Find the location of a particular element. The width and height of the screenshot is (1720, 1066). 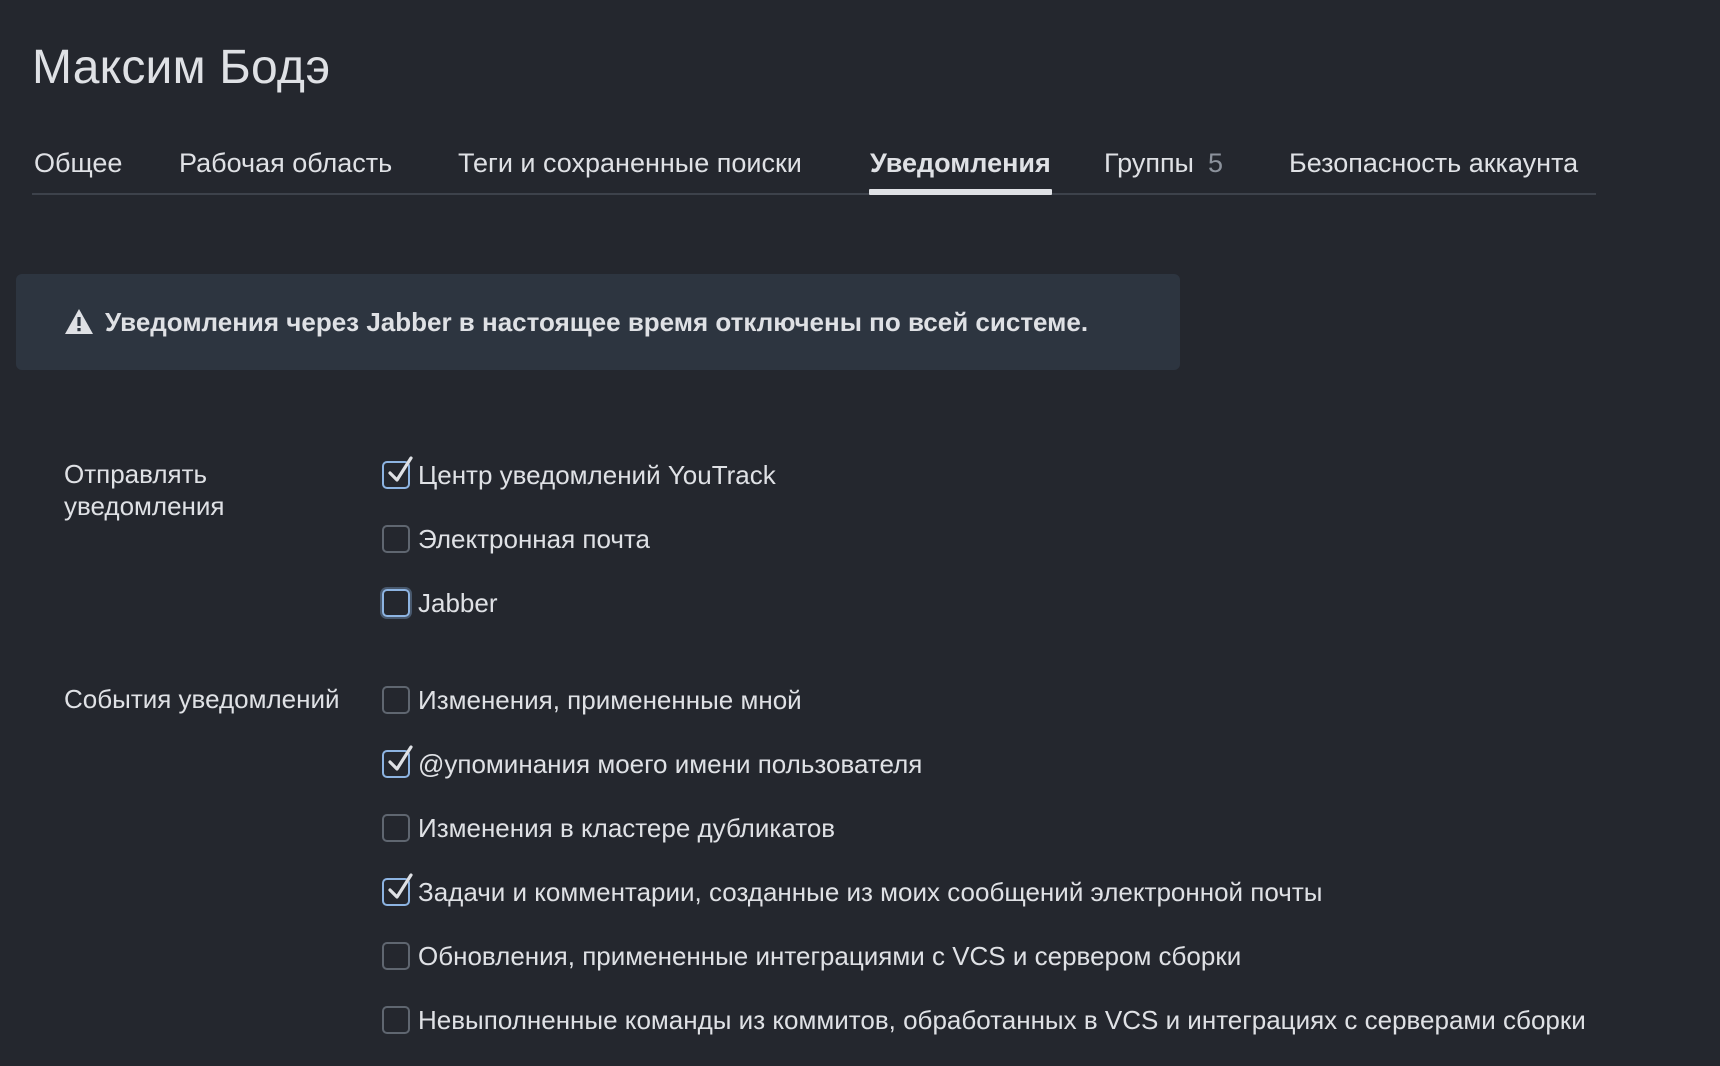

tab-account-security: Безопасность аккаунта is located at coordinates (1433, 163).